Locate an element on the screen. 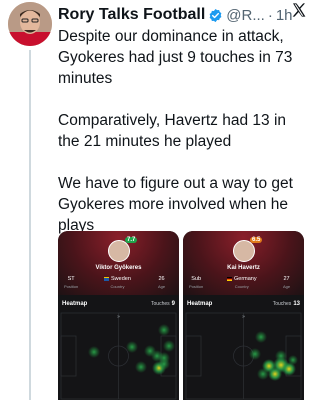 This screenshot has height=400, width=320. touches-value: 9 is located at coordinates (173, 304).